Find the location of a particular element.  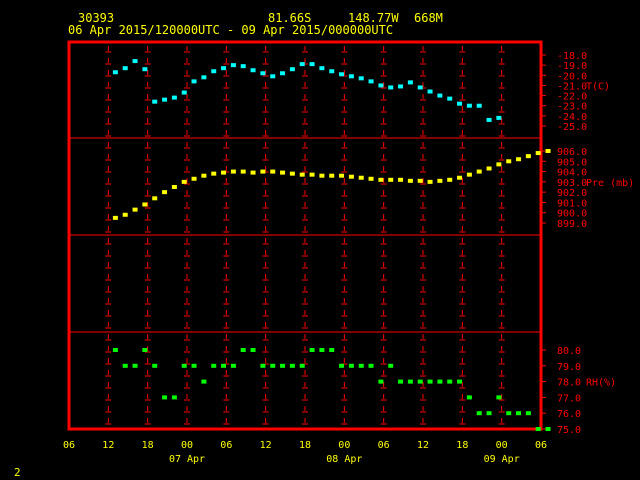

page-number: 2 is located at coordinates (17, 472).